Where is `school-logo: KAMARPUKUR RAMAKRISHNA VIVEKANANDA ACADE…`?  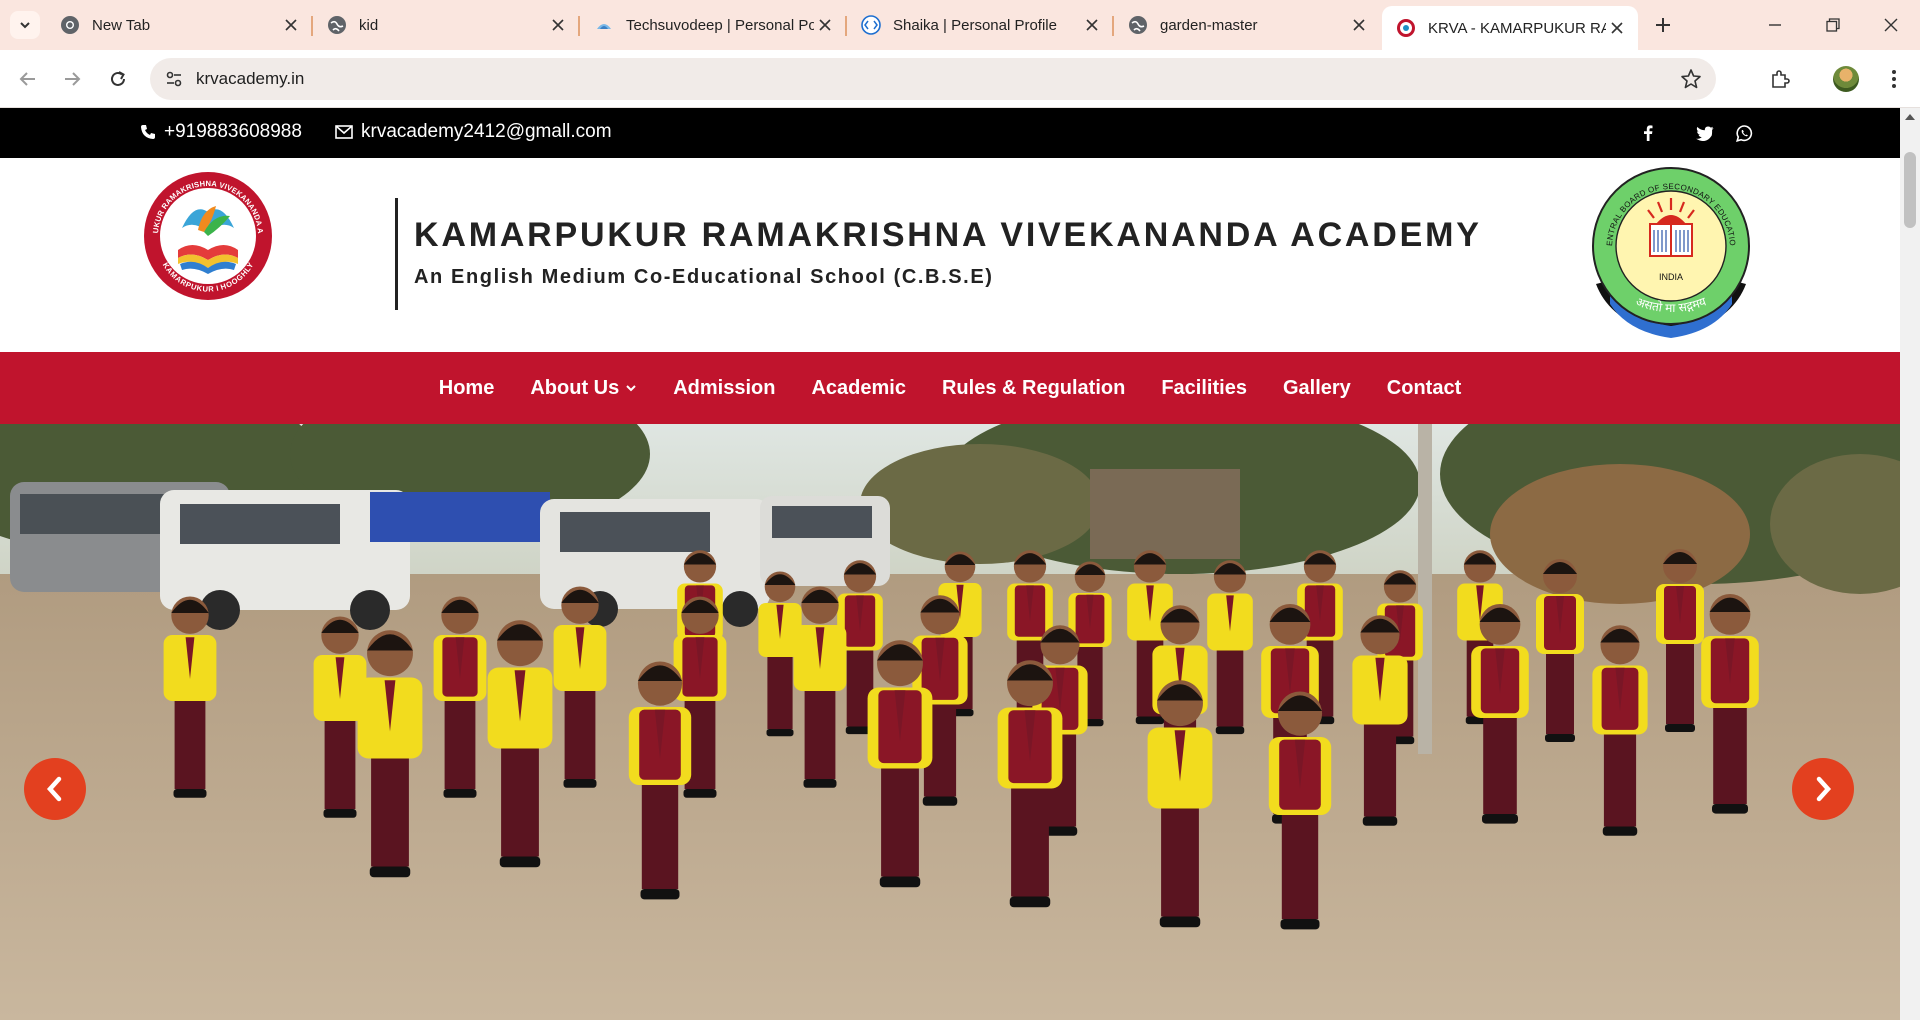
school-logo: KAMARPUKUR RAMAKRISHNA VIVEKANANDA ACADE… is located at coordinates (208, 236).